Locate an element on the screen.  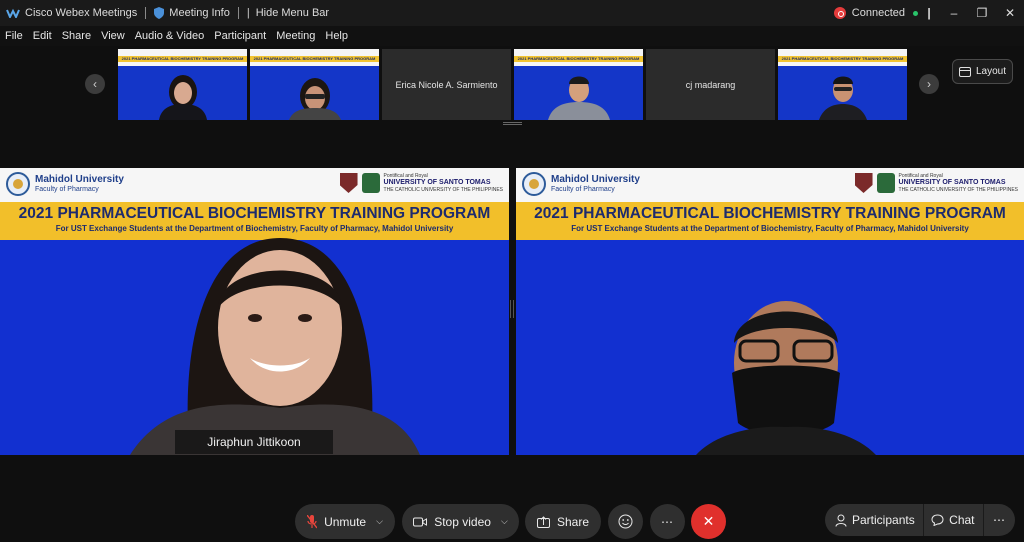
panel-controls: Participants Chat ⋯ is located at coordinates (920, 520).